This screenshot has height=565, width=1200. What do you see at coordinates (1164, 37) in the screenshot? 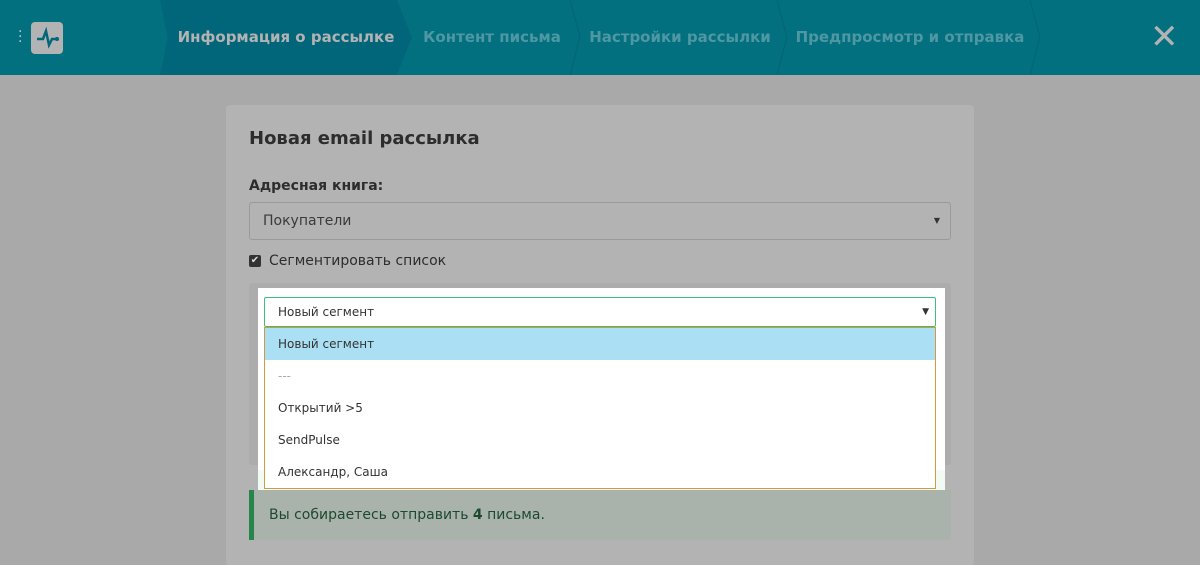
I see `close-icon: ✕` at bounding box center [1164, 37].